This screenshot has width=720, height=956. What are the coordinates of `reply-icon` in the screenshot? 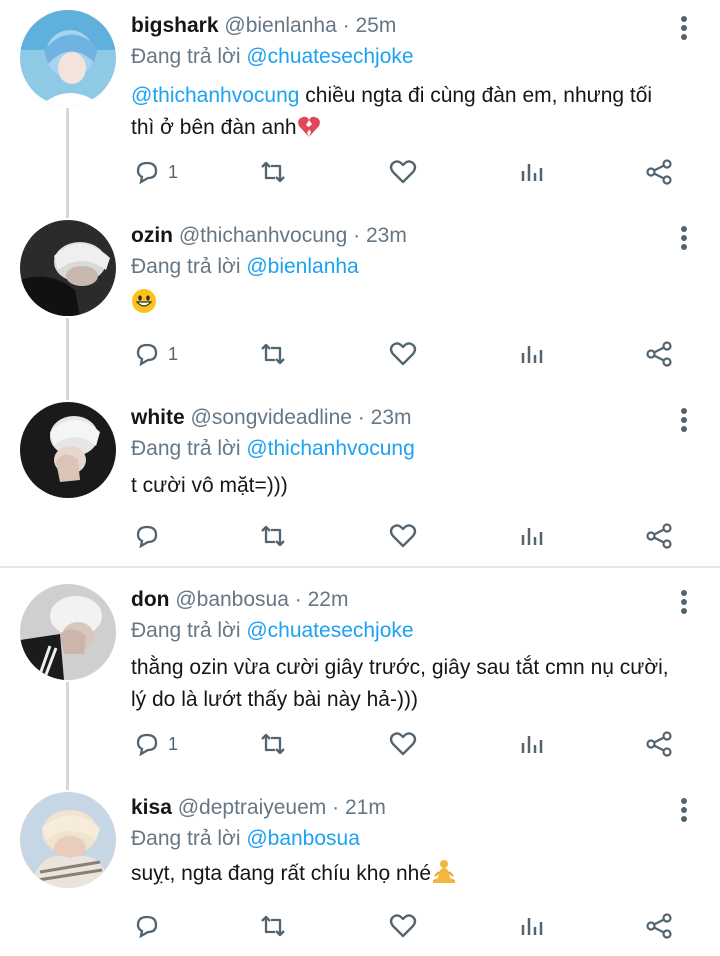 It's located at (147, 927).